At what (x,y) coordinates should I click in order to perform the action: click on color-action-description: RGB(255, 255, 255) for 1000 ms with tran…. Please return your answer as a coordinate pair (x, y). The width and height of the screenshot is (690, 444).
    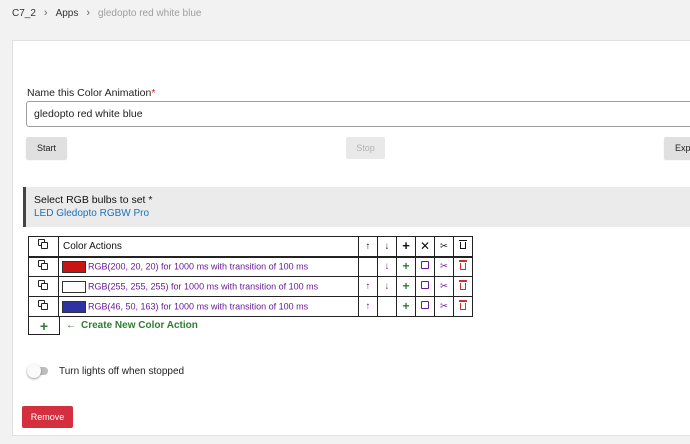
    Looking at the image, I should click on (208, 286).